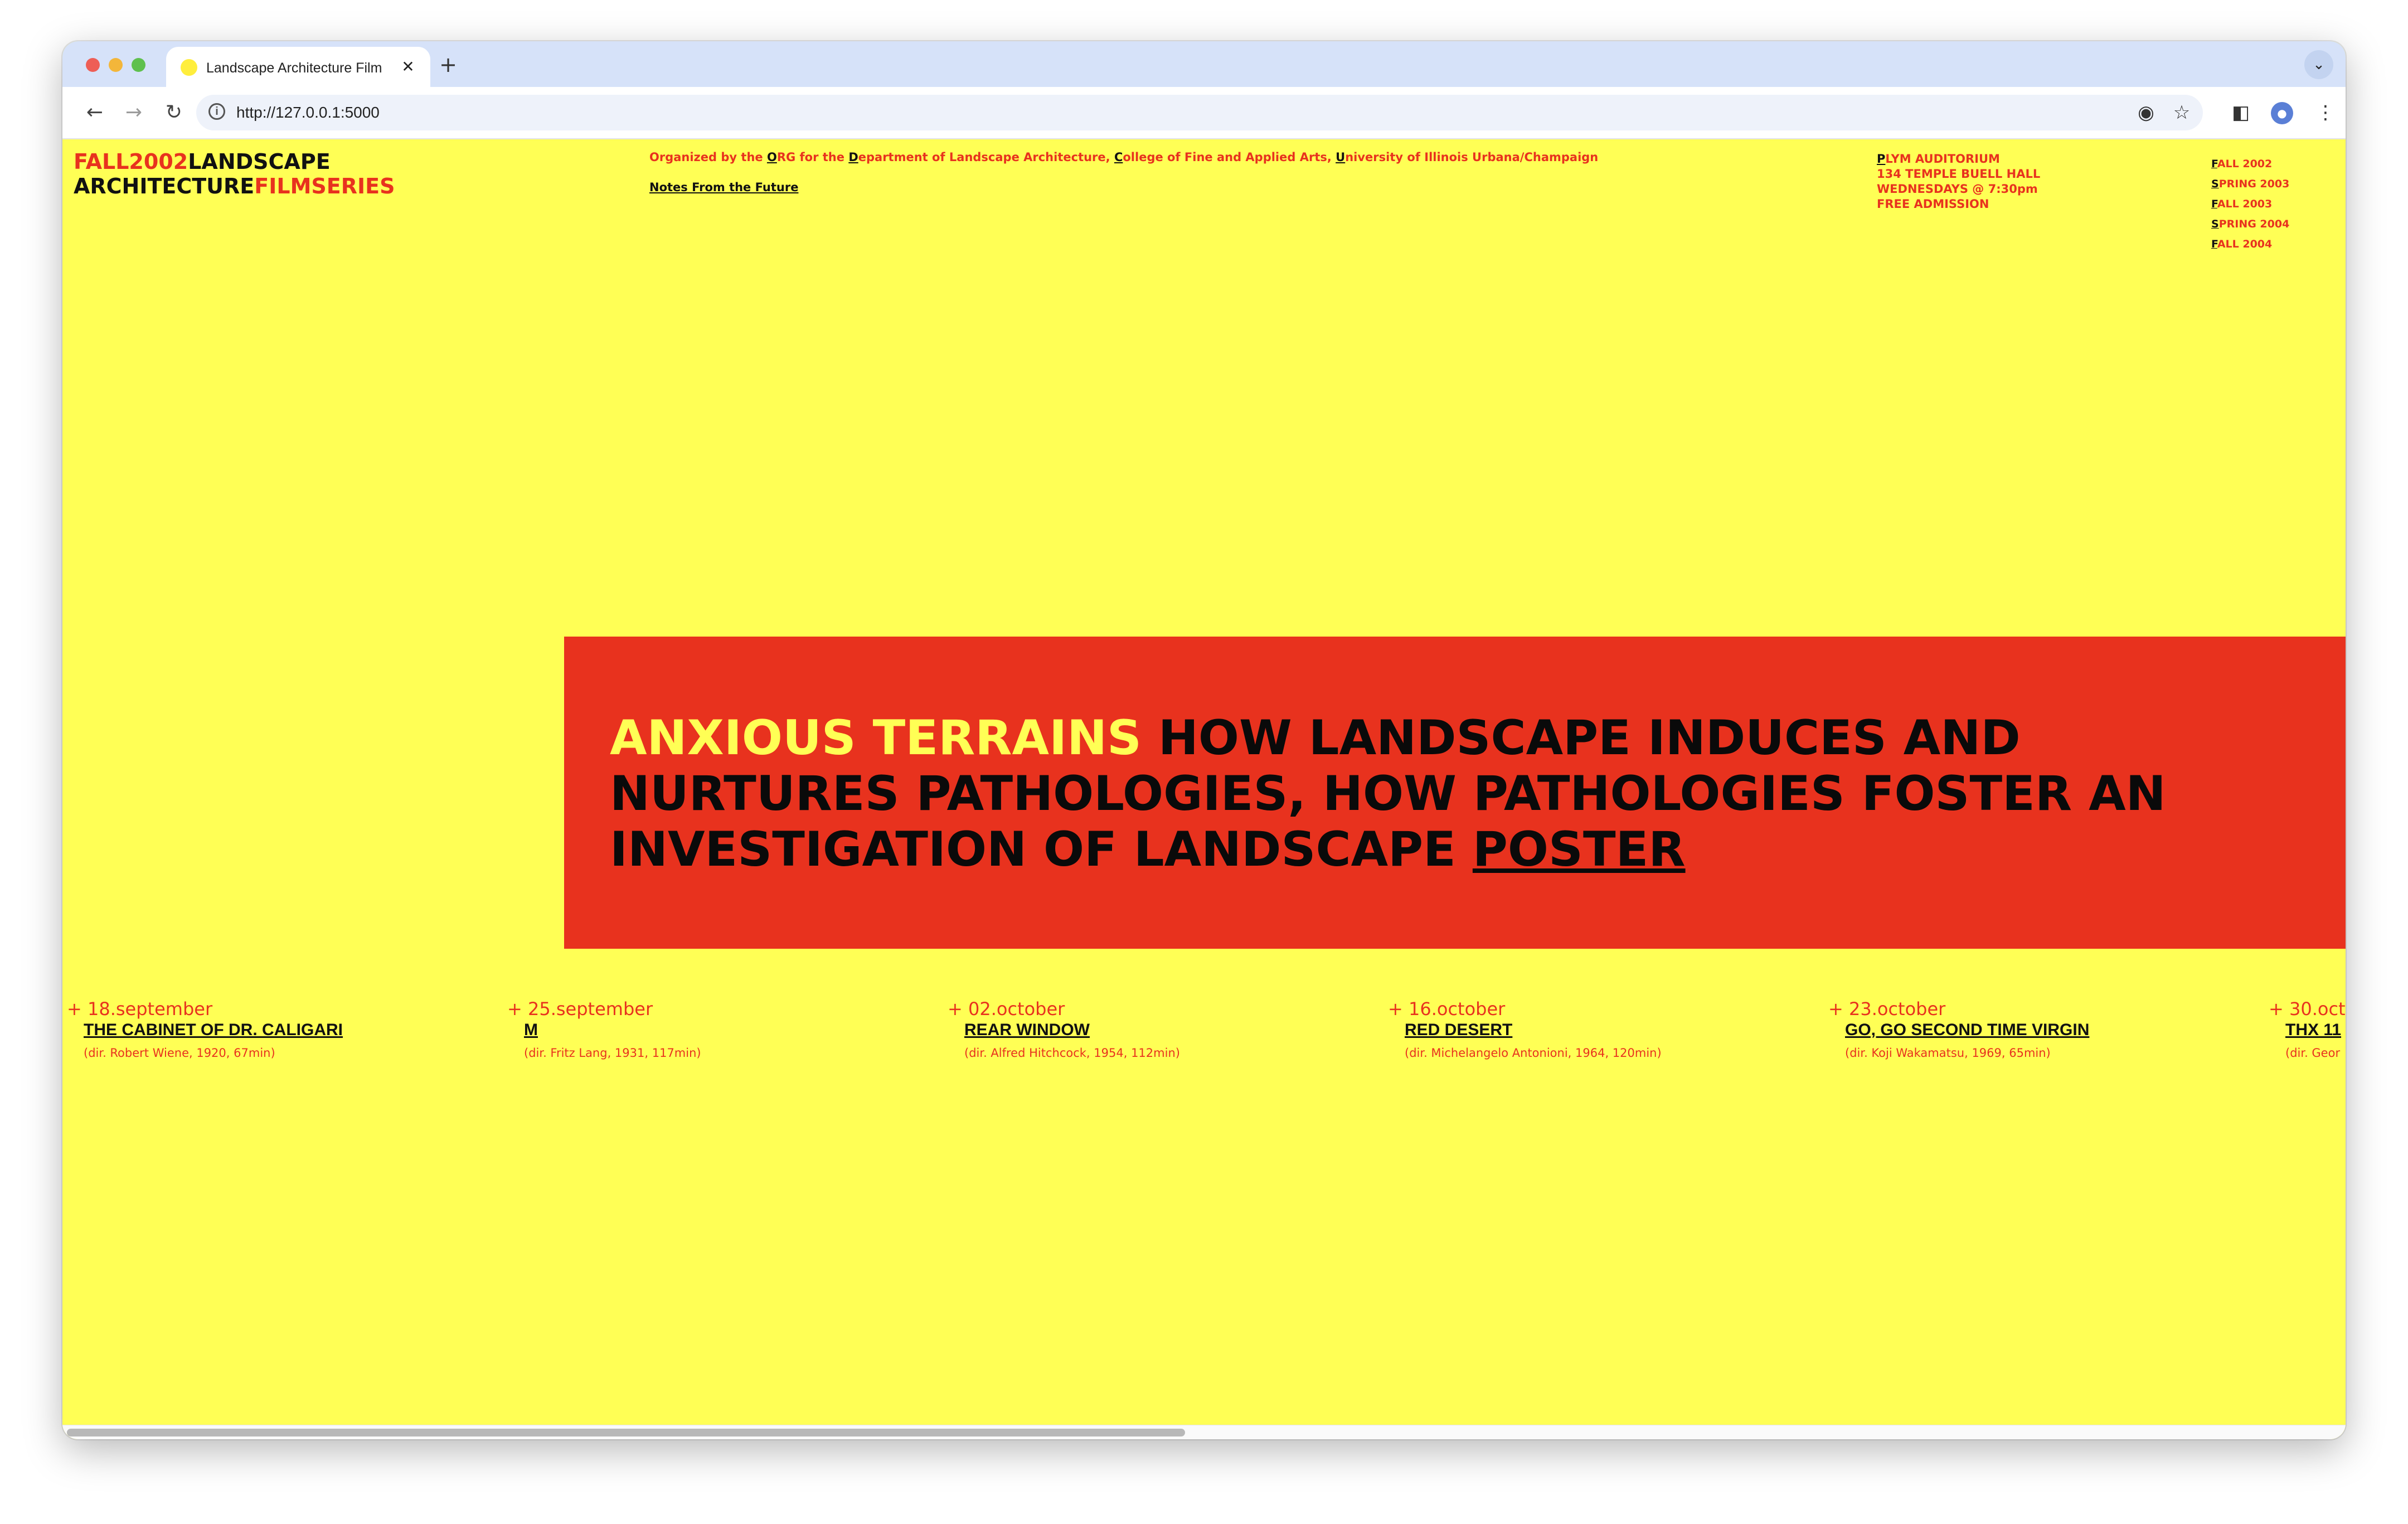 This screenshot has height=1524, width=2408. I want to click on scrollbar-thumb, so click(626, 1433).